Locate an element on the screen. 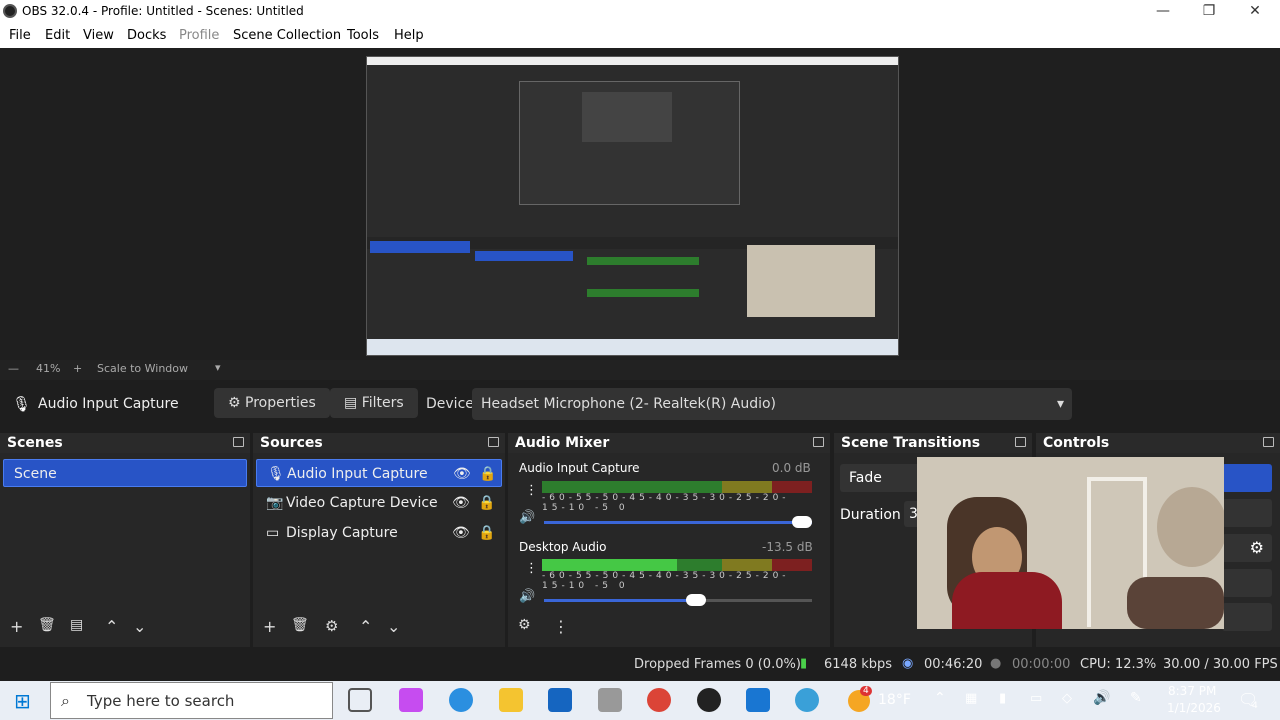  close-button: ✕ is located at coordinates (1255, 11).